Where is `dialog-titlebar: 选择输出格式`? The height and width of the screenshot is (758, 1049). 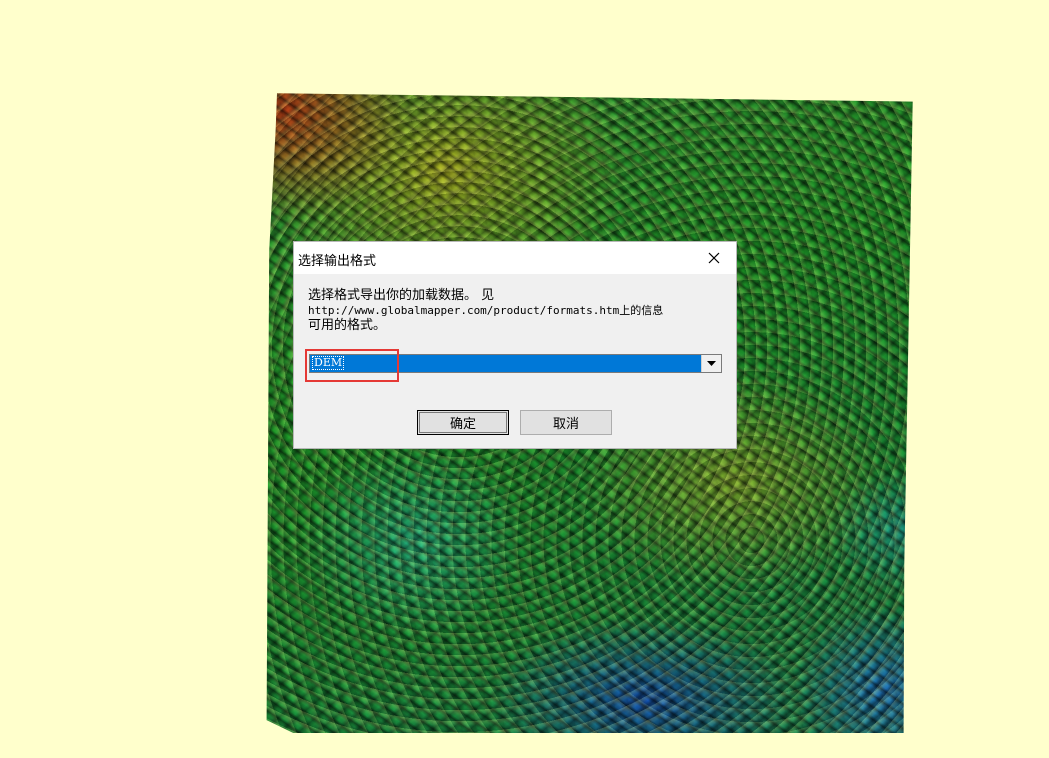
dialog-titlebar: 选择输出格式 is located at coordinates (515, 258).